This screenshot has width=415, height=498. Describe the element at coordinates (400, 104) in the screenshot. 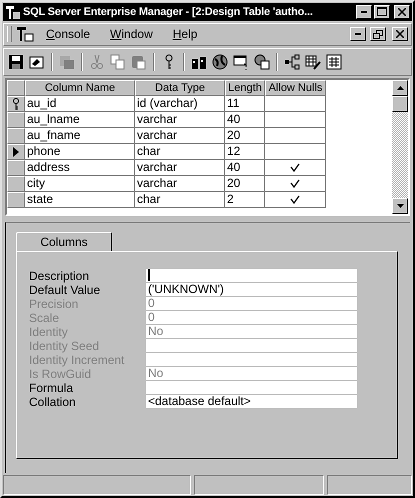

I see `scroll-thumb` at that location.